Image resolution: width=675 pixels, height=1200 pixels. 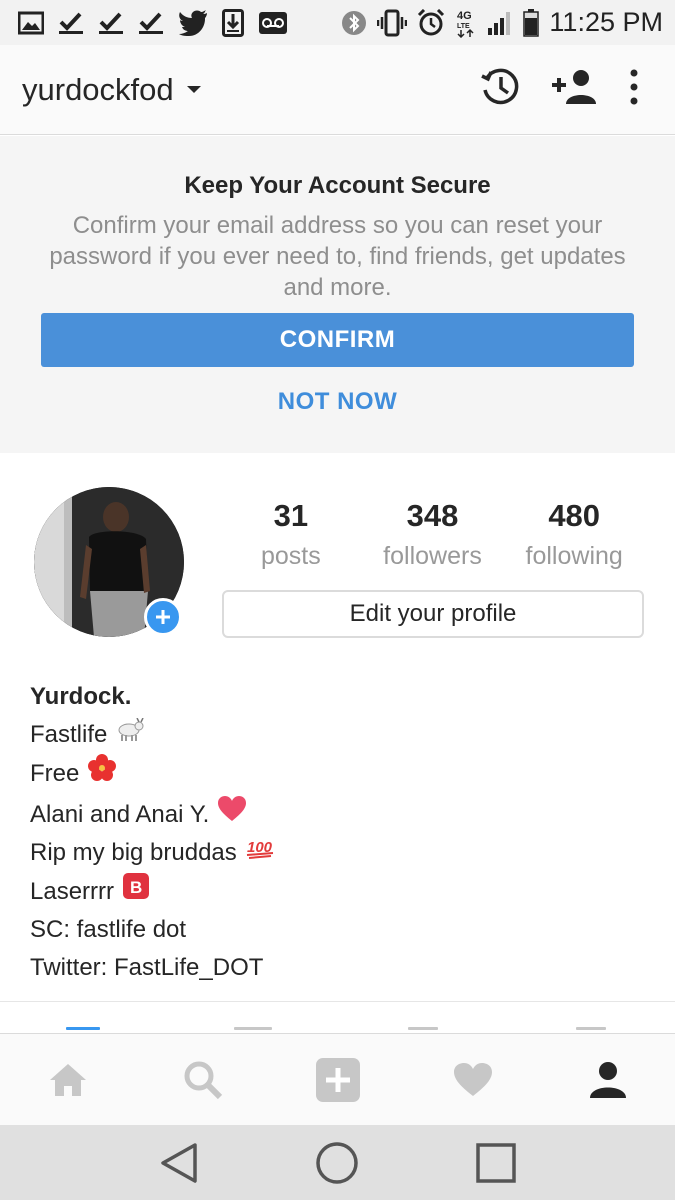 What do you see at coordinates (432, 556) in the screenshot?
I see `stat-label: followers` at bounding box center [432, 556].